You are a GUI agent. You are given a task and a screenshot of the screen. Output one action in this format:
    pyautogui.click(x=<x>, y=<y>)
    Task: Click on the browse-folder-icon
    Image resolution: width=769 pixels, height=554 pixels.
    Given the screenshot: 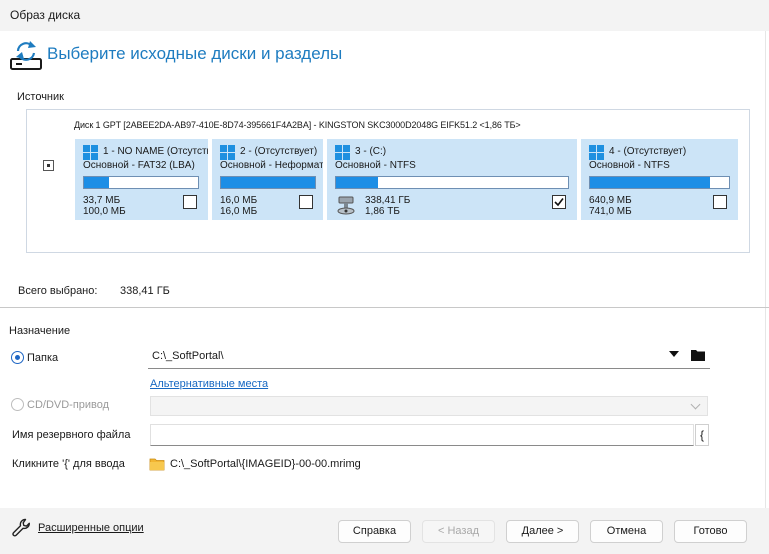 What is the action you would take?
    pyautogui.click(x=698, y=355)
    